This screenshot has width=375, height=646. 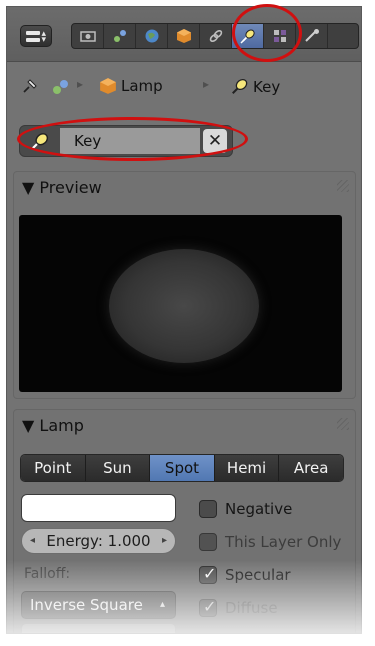 I want to click on this-layer-only-checkbox: This Layer Only, so click(x=270, y=542).